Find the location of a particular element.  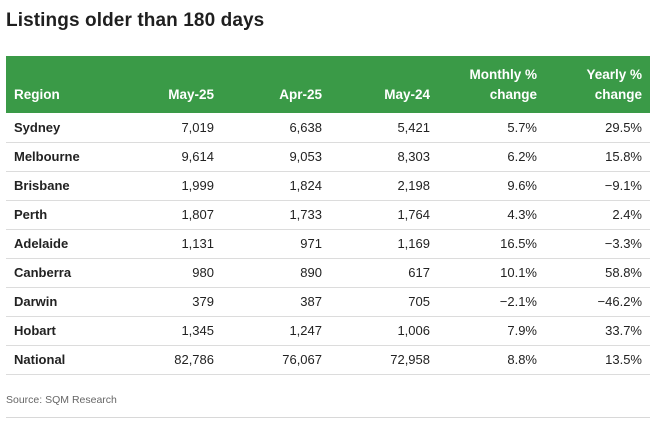

source-note: Source: SQM Research is located at coordinates (61, 400).